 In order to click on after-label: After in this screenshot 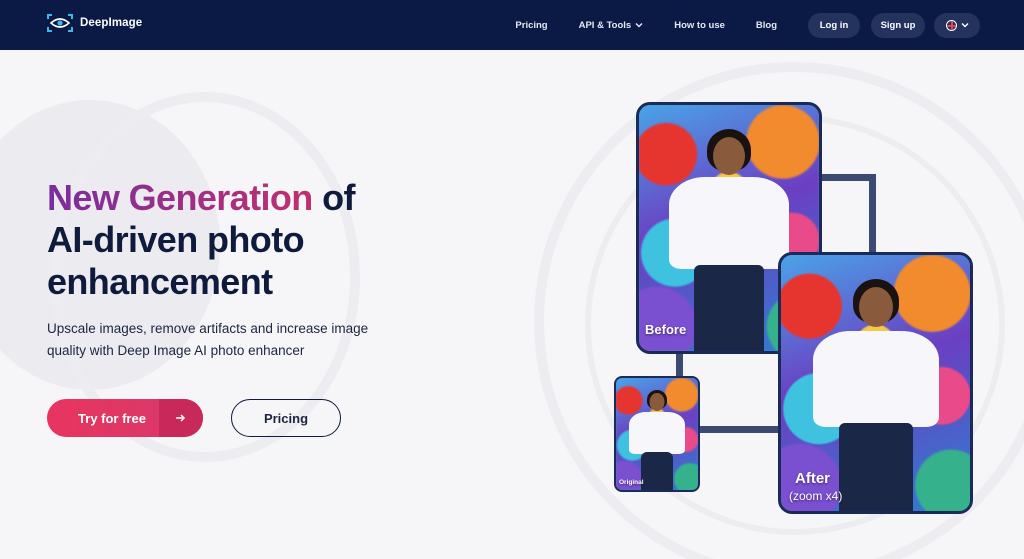, I will do `click(813, 478)`.